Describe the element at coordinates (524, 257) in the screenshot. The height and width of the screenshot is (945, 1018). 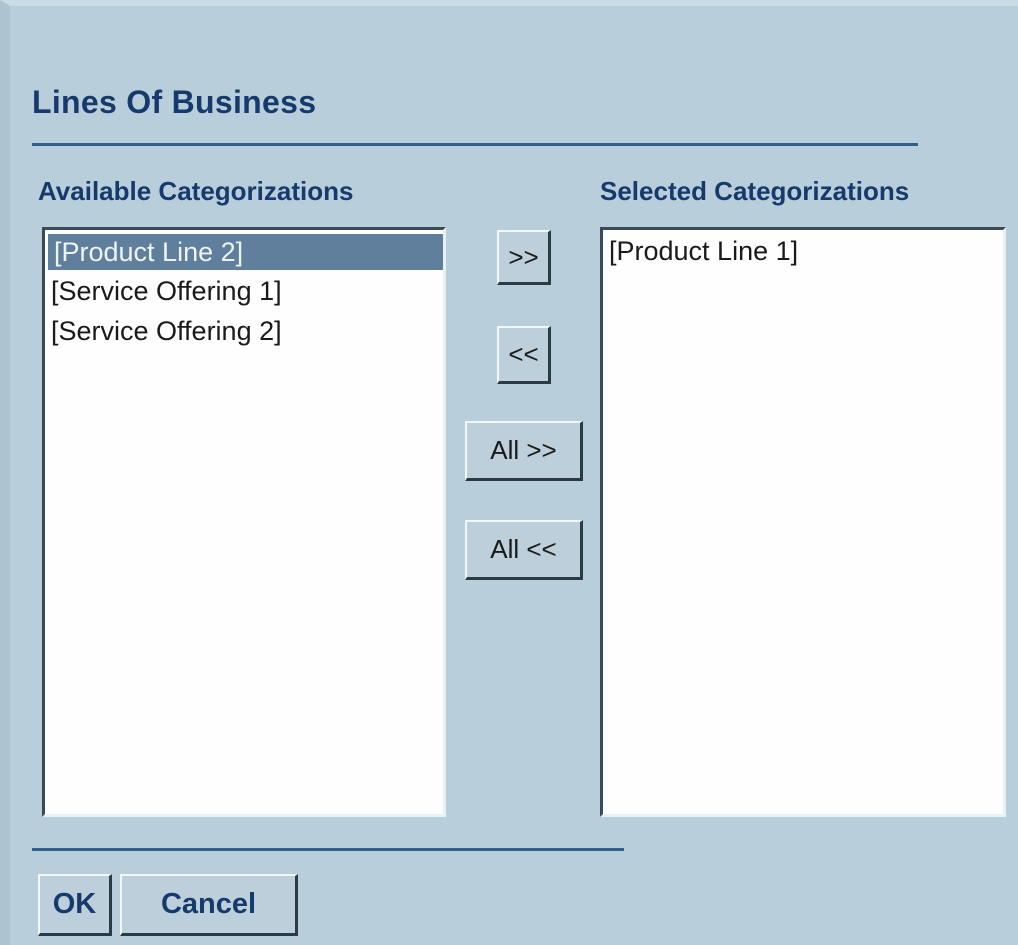
I see `add-selected-button: >>` at that location.